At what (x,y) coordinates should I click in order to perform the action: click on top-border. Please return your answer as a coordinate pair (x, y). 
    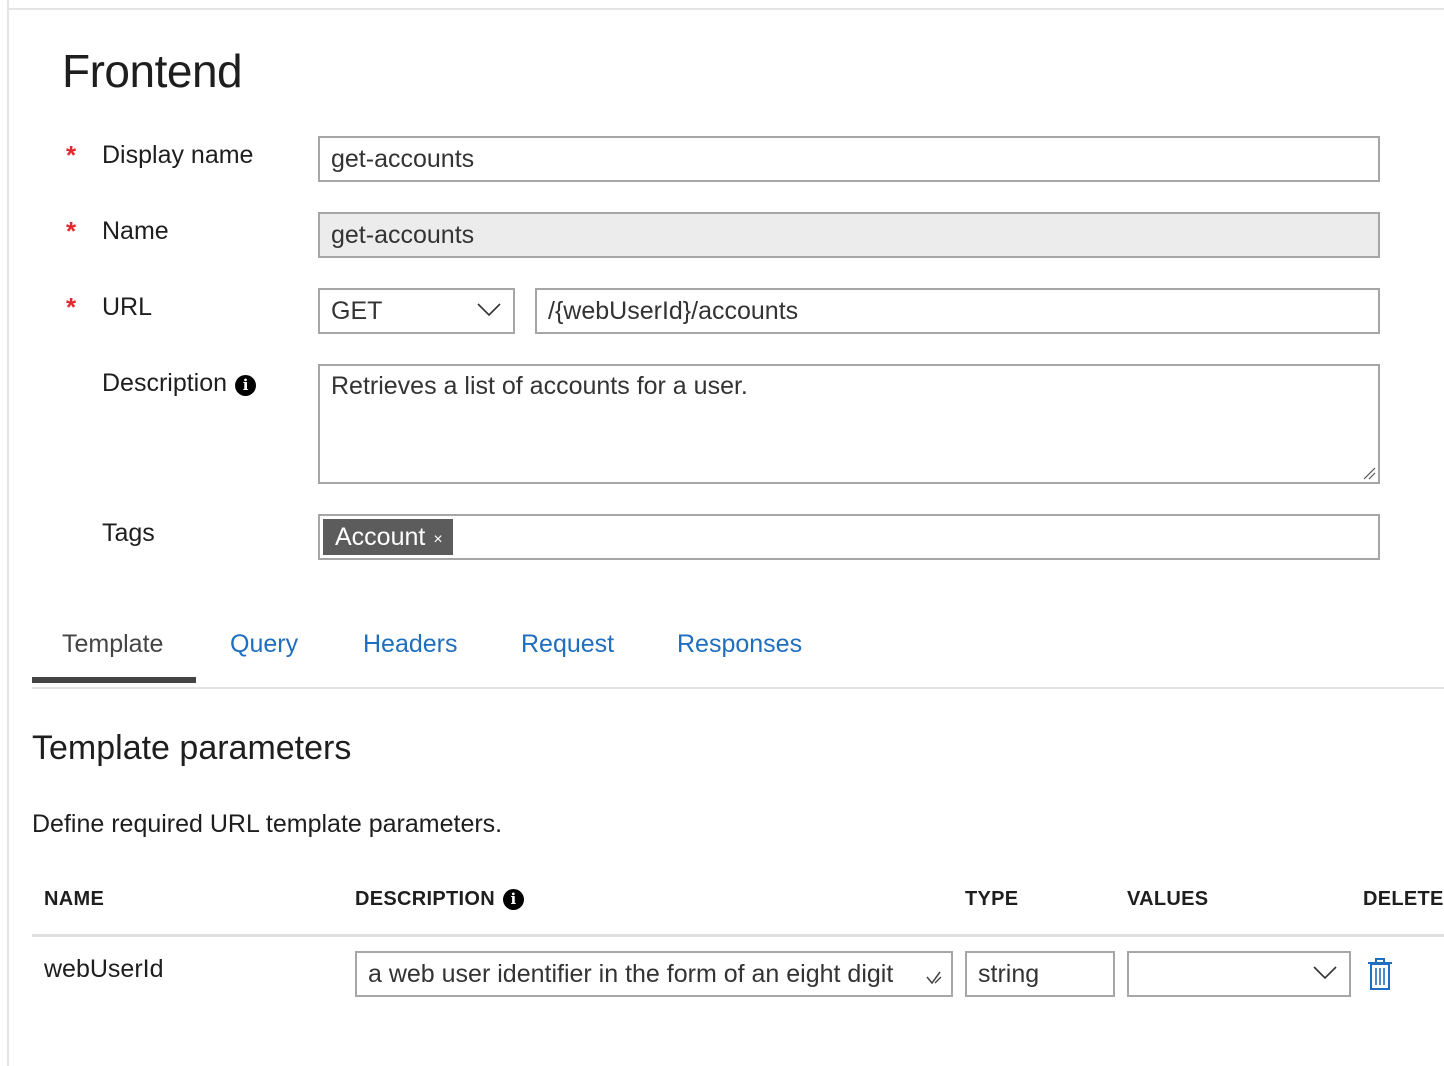
    Looking at the image, I should click on (726, 9).